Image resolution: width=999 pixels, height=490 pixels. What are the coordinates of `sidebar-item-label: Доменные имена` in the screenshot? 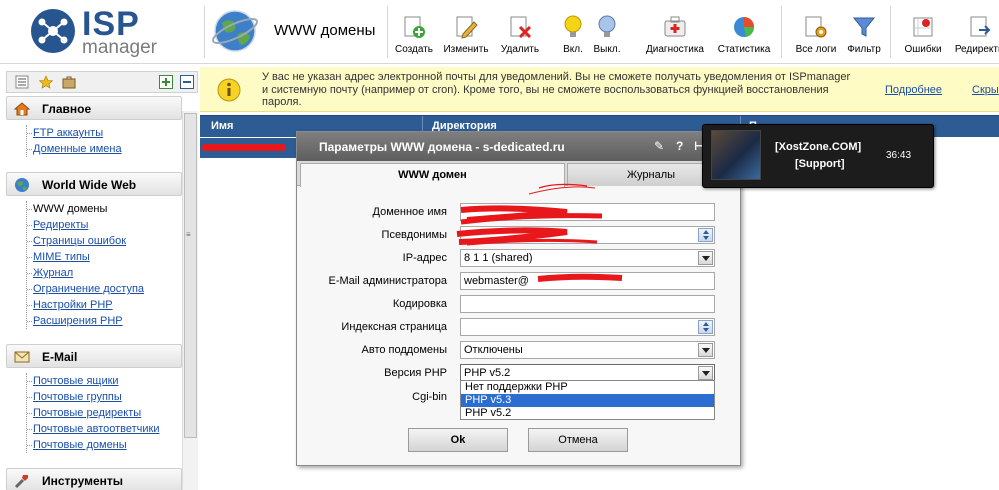 It's located at (77, 149).